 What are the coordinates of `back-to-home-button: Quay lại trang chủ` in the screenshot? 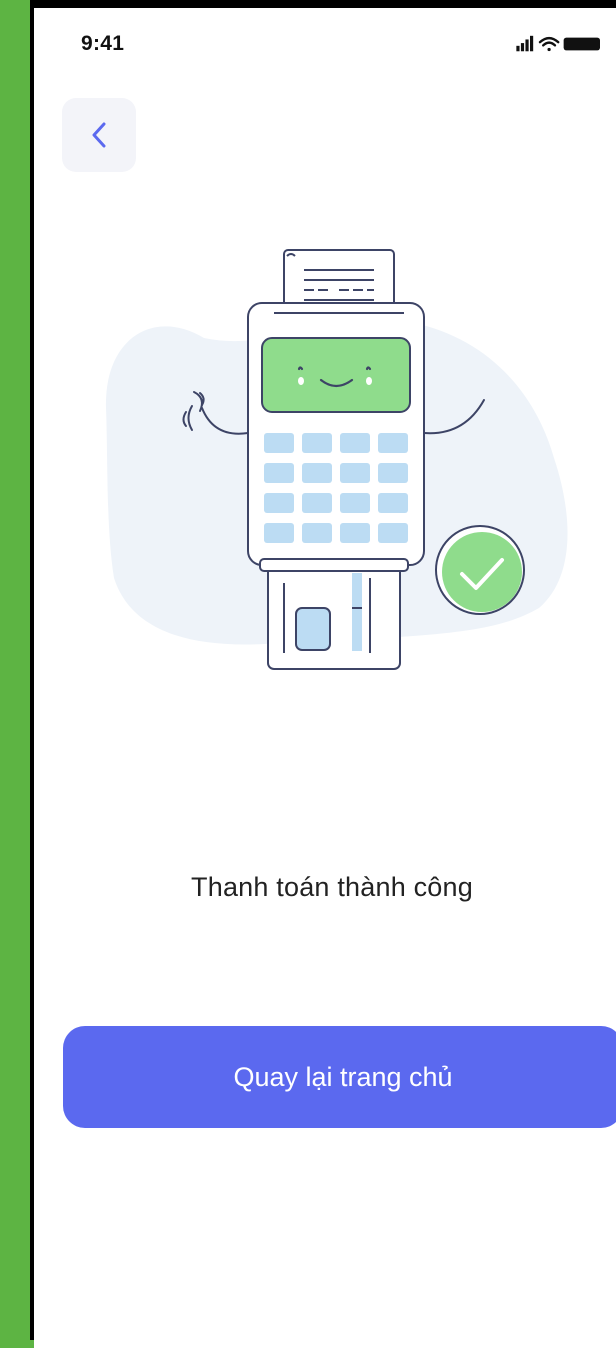 It's located at (339, 1077).